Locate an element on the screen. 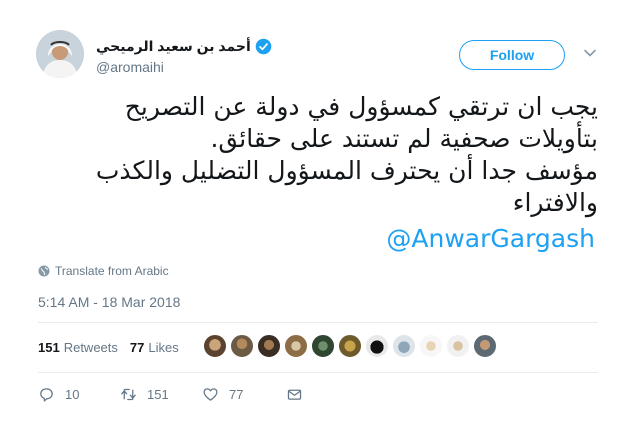 This screenshot has height=431, width=617. likes-label: Likes is located at coordinates (163, 347).